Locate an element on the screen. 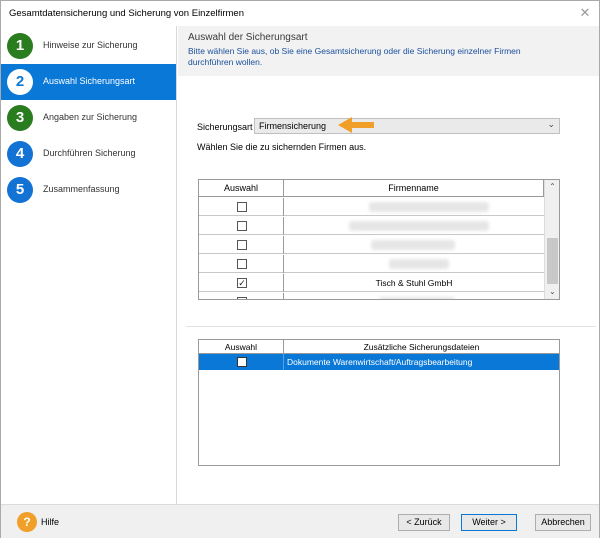  backup-type-label: Sicherungsart is located at coordinates (225, 127).